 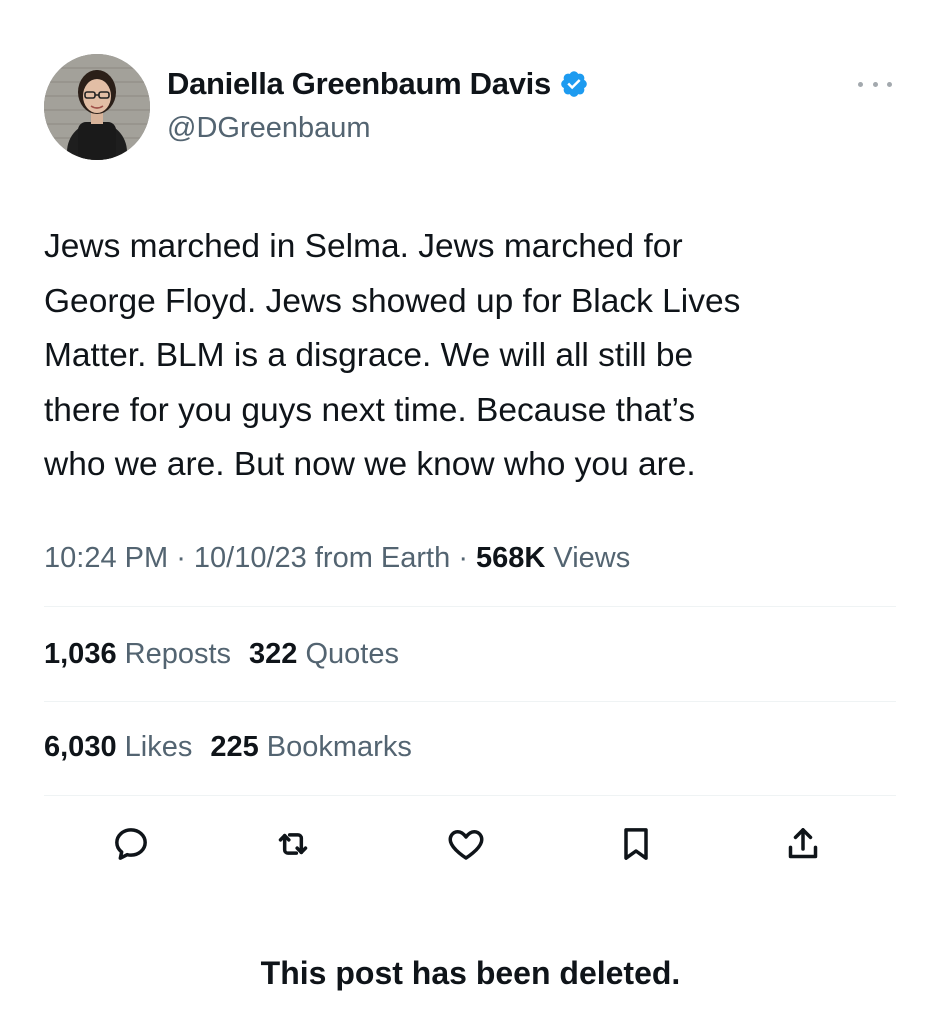 I want to click on tweet-time: 10:24 PM, so click(x=106, y=558).